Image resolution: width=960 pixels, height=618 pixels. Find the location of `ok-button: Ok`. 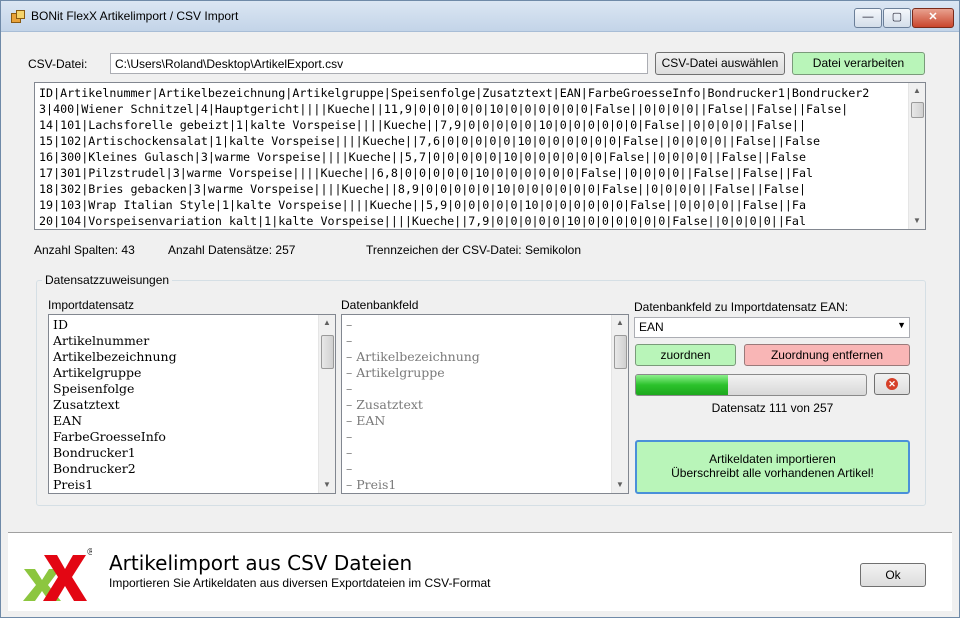

ok-button: Ok is located at coordinates (893, 575).